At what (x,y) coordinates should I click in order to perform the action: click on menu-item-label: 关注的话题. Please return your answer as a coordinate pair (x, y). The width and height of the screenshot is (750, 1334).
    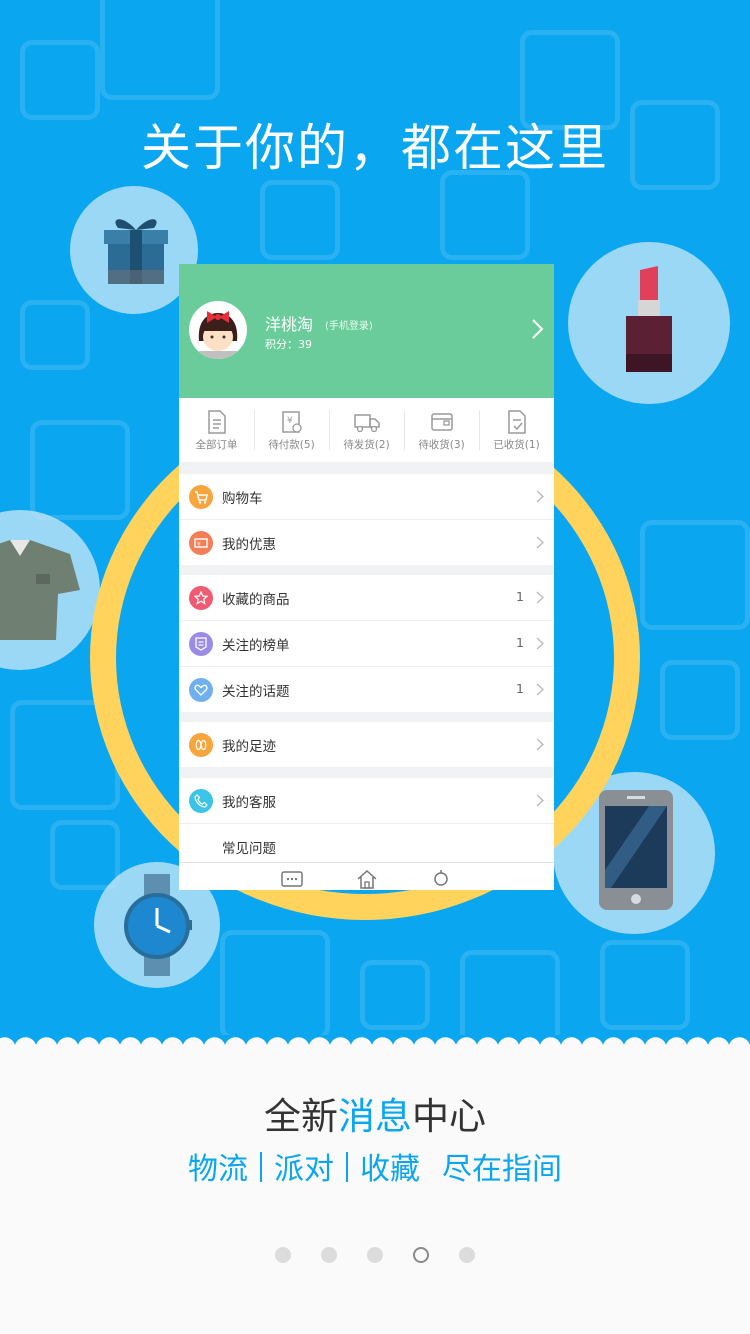
    Looking at the image, I should click on (256, 692).